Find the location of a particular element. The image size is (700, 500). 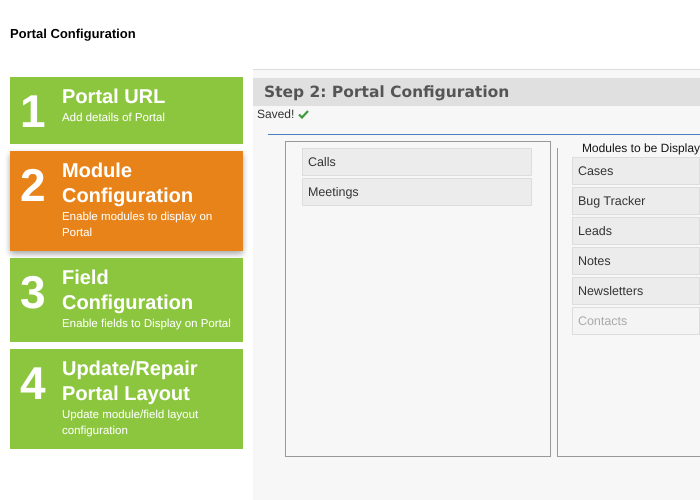

module-item: Bug Tracker is located at coordinates (636, 201).